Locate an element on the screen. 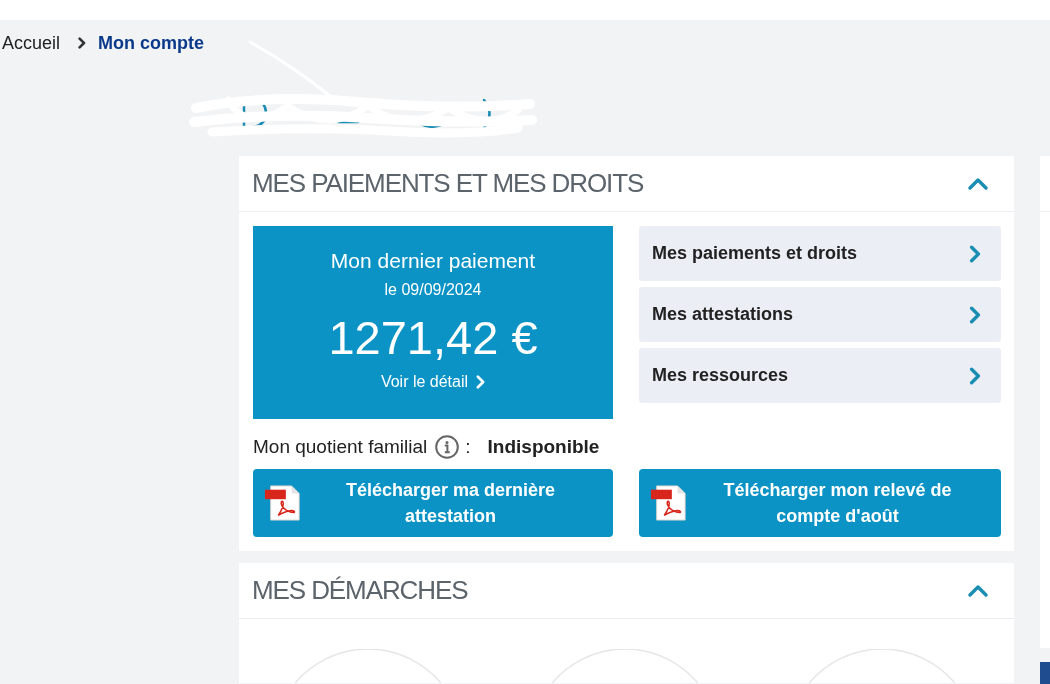 The height and width of the screenshot is (684, 1050). nav-link-button: Mes attestations is located at coordinates (820, 314).